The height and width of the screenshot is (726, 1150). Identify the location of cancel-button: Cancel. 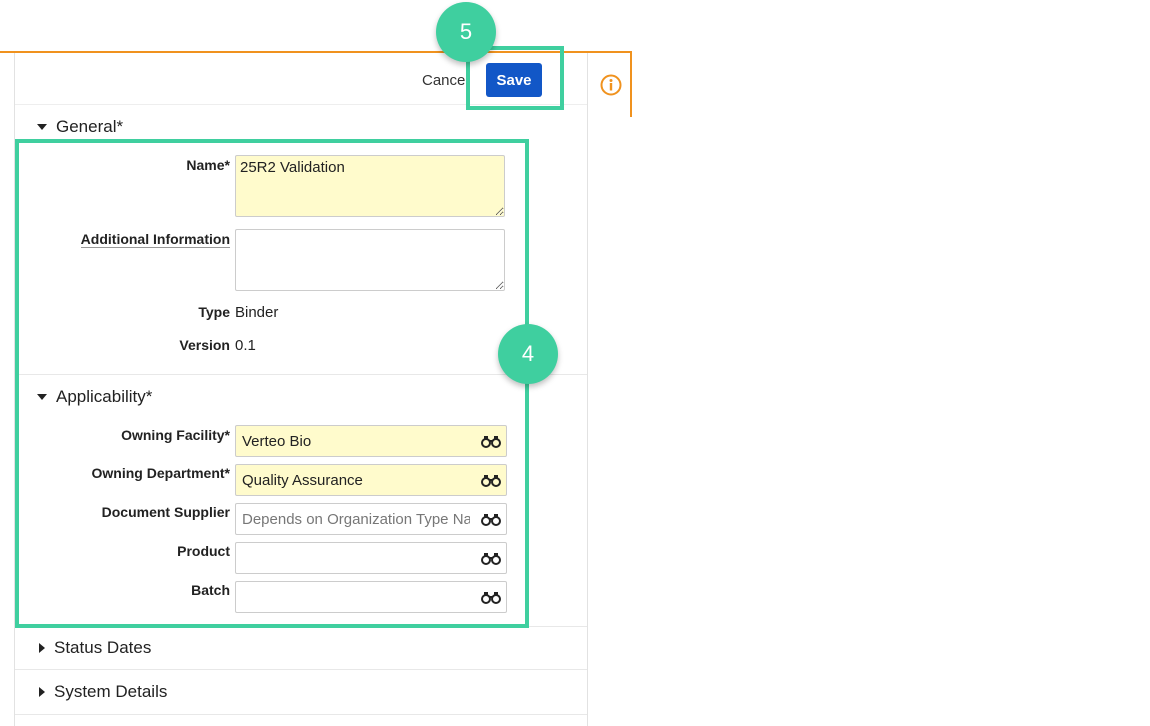
(445, 80).